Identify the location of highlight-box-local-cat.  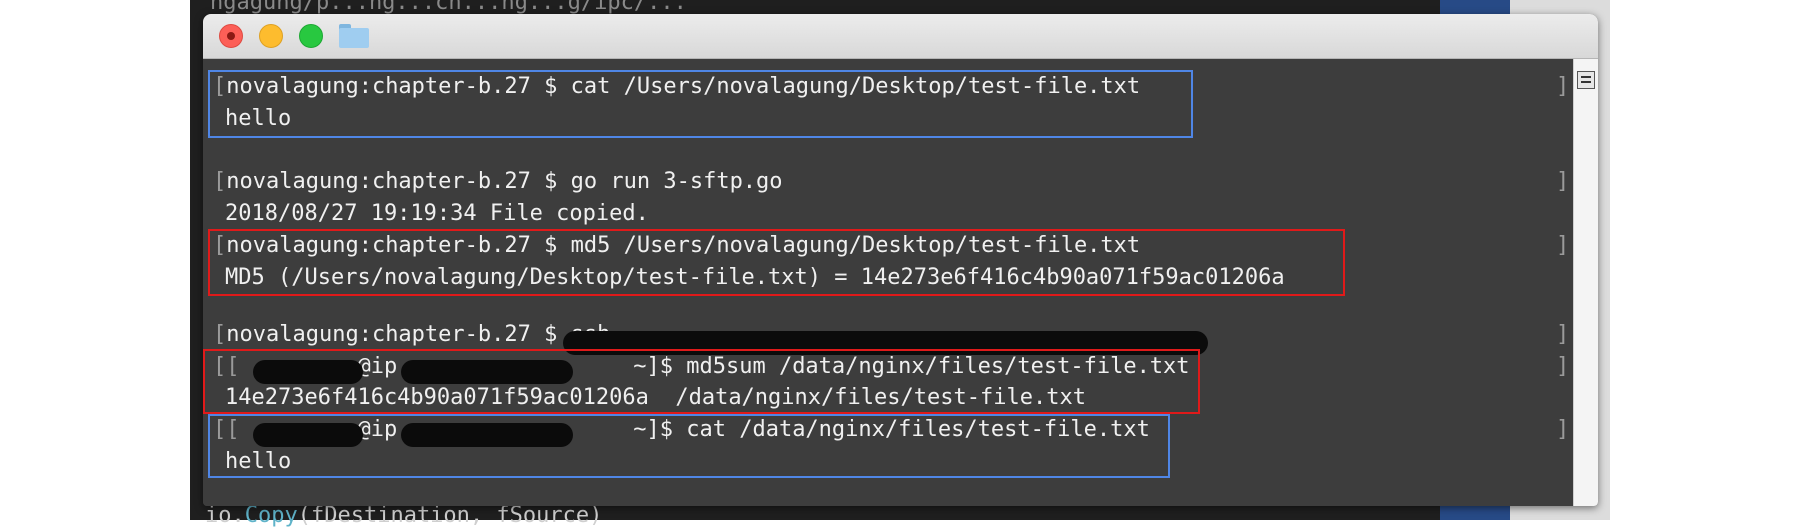
(700, 104).